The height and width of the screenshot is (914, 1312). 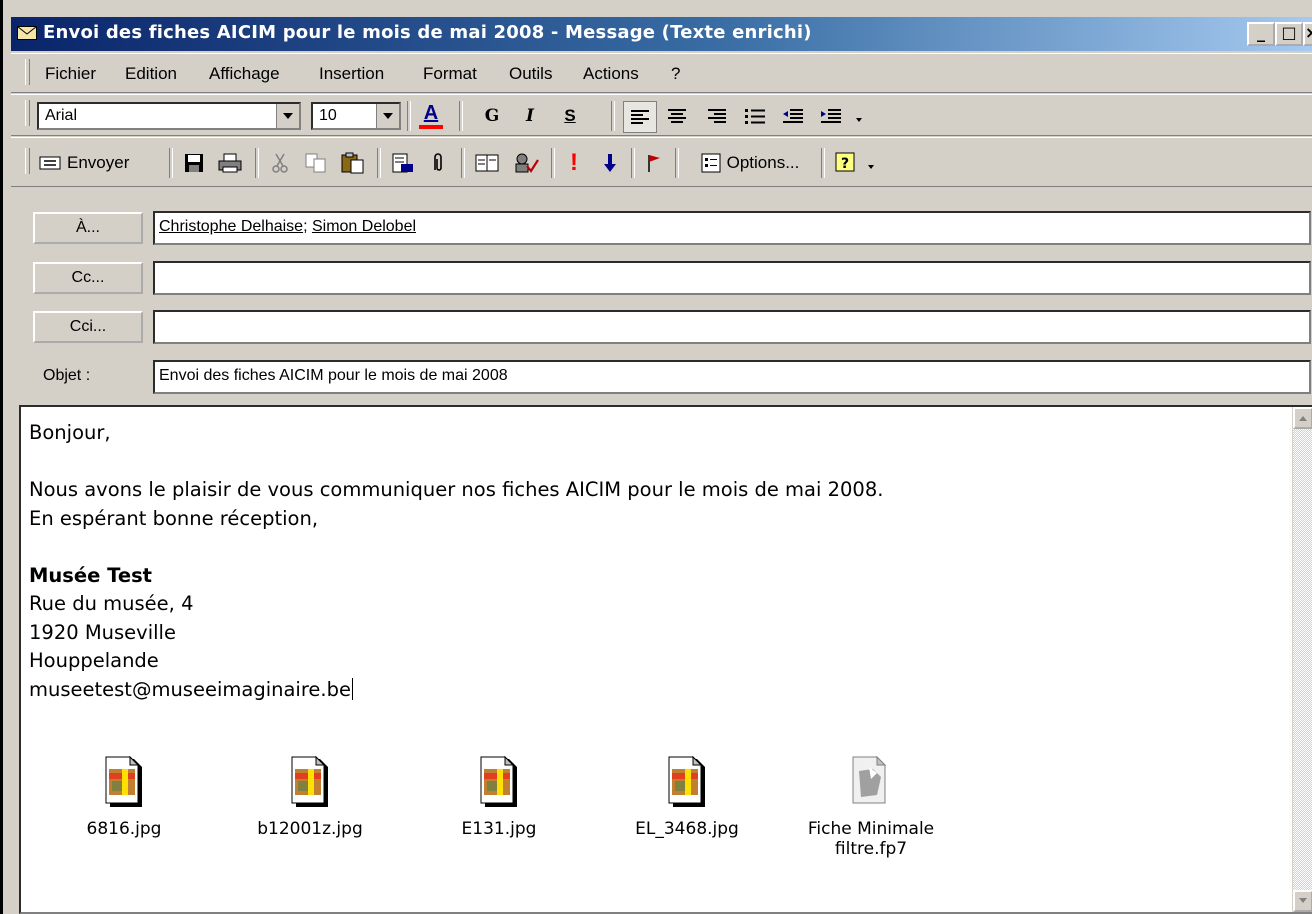 I want to click on formatting-toolbar: Arial 10 A G I S, so click(x=661, y=115).